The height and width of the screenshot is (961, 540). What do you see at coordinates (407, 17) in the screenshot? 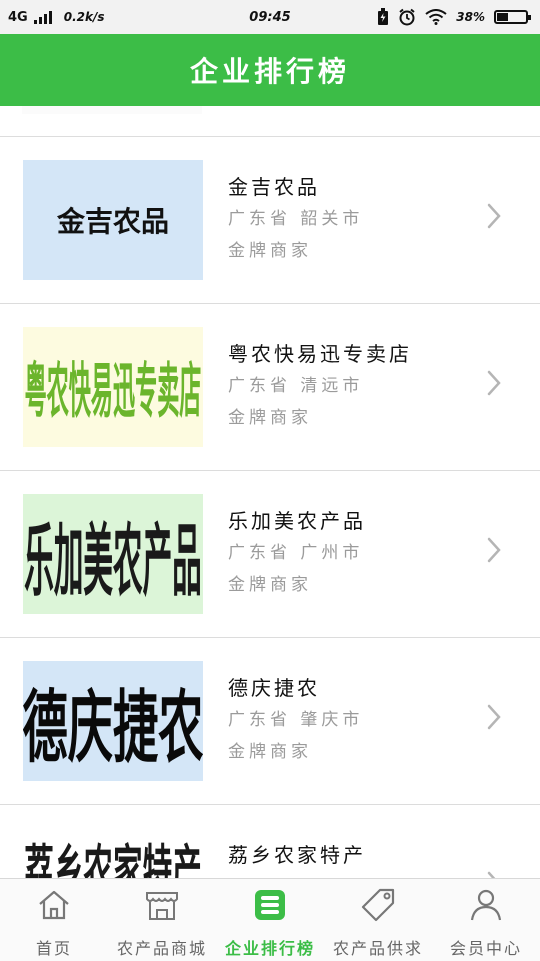
I see `alarm-icon` at bounding box center [407, 17].